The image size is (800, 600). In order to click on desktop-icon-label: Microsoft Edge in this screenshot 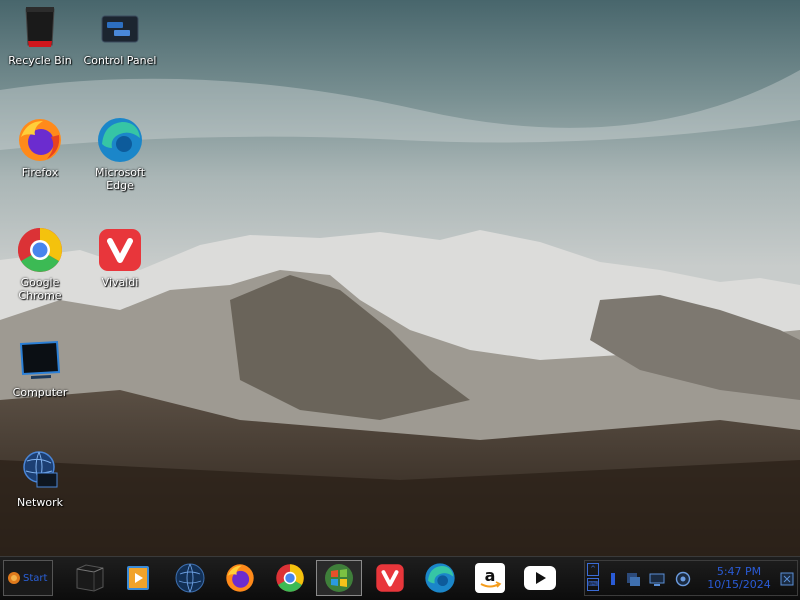, I will do `click(120, 179)`.